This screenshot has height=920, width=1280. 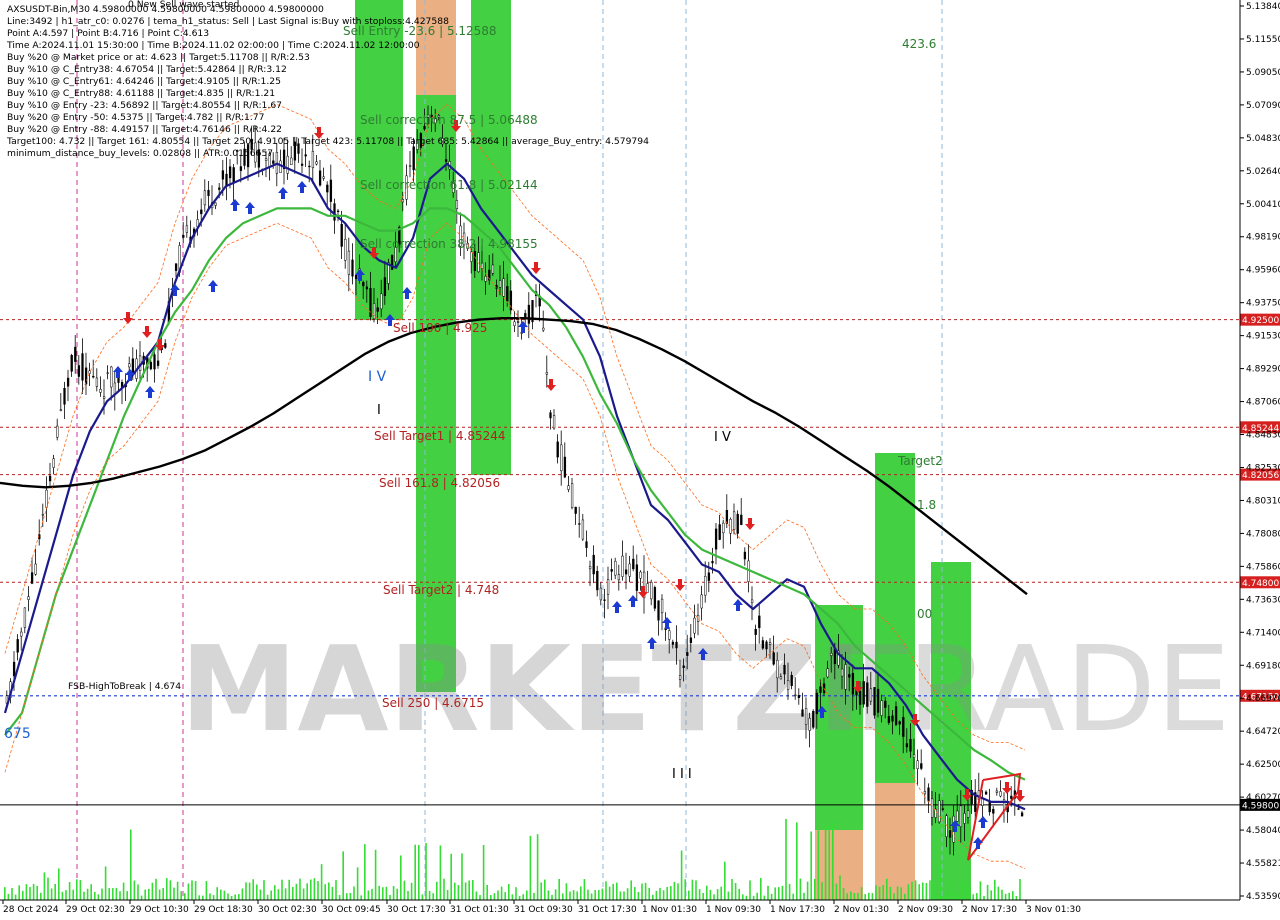 I want to click on volume-layer, so click(x=512, y=859).